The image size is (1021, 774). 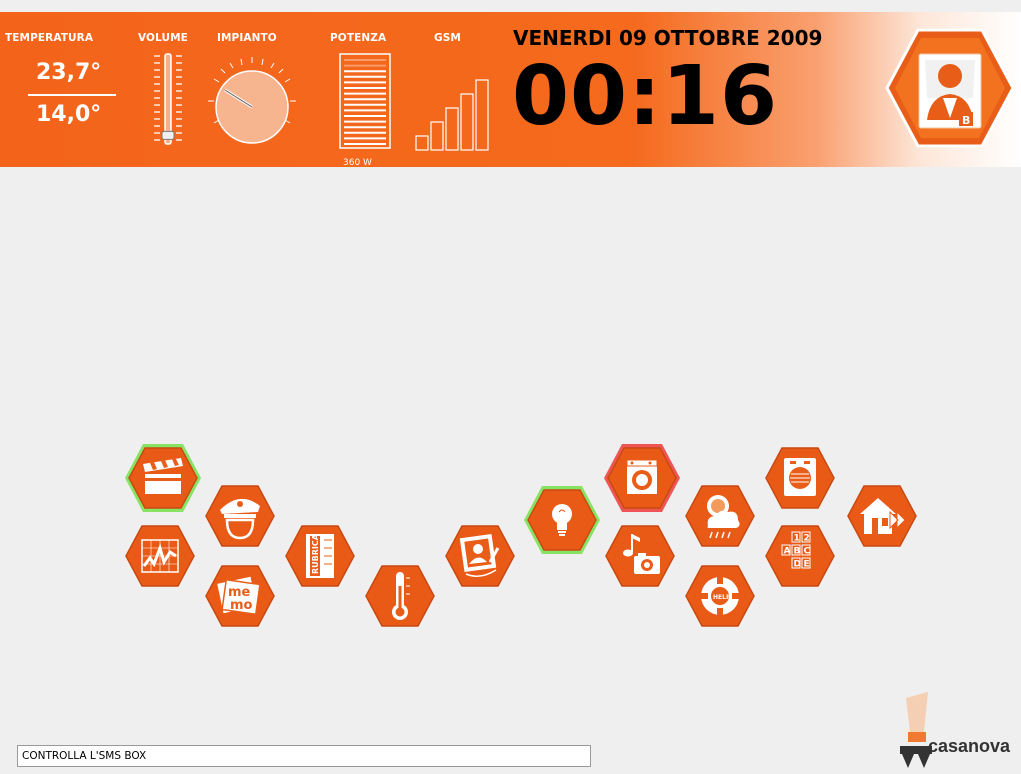 I want to click on gsm-signal-icon, so click(x=452, y=115).